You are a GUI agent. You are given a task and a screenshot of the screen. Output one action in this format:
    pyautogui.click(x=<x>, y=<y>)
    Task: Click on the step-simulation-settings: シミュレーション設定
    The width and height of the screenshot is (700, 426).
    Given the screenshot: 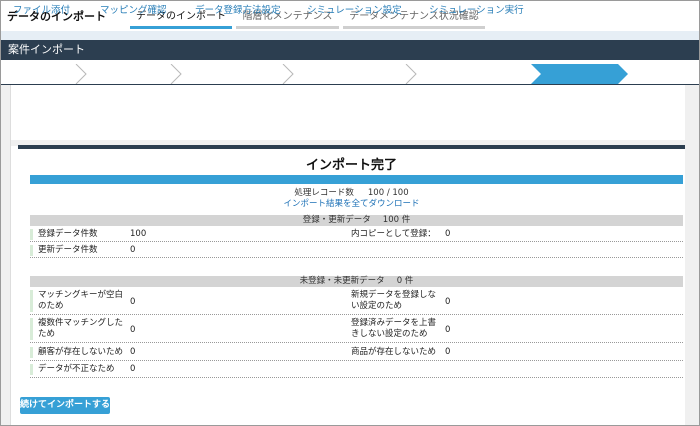 What is the action you would take?
    pyautogui.click(x=348, y=11)
    